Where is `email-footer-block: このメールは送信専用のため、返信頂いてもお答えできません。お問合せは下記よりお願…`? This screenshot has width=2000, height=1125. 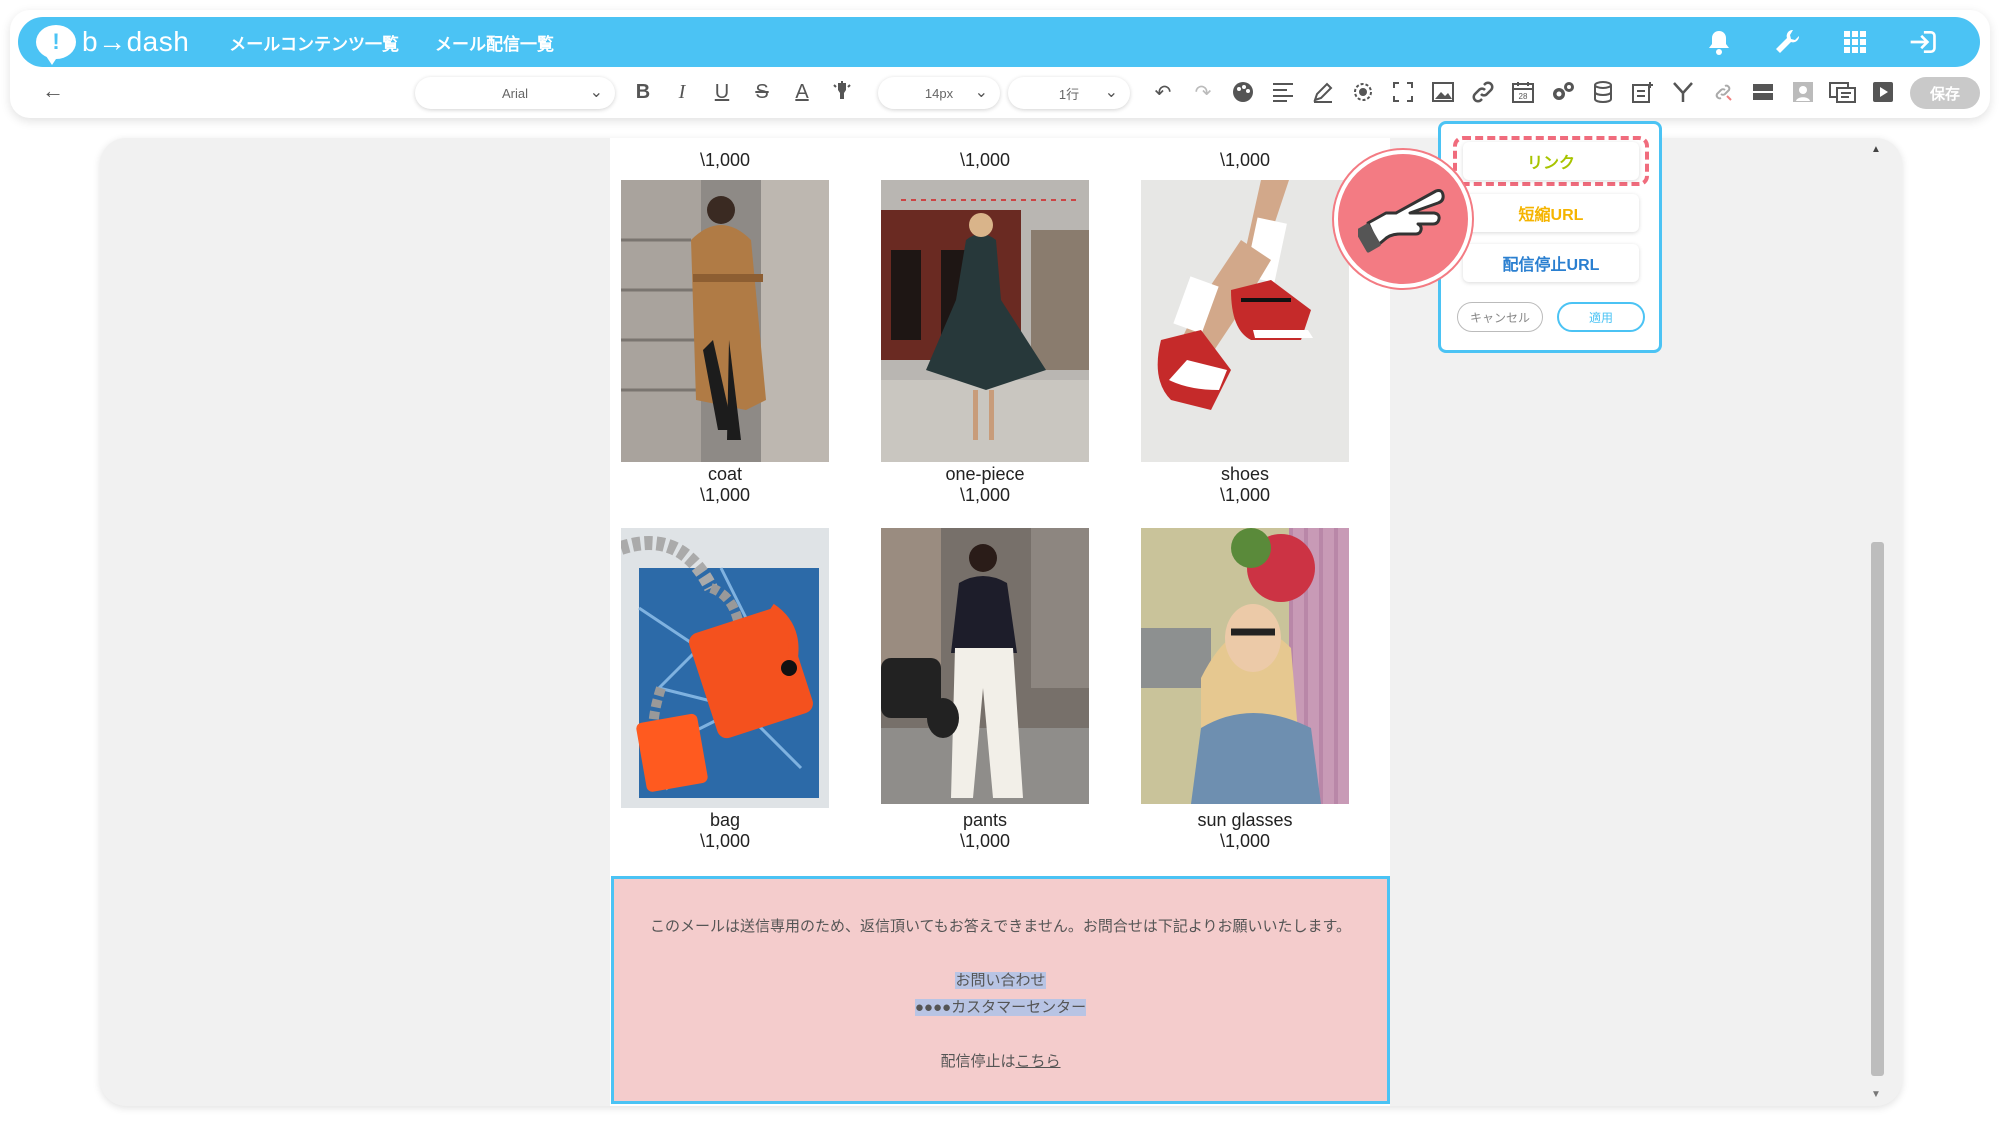 email-footer-block: このメールは送信専用のため、返信頂いてもお答えできません。お問合せは下記よりお願… is located at coordinates (1000, 990).